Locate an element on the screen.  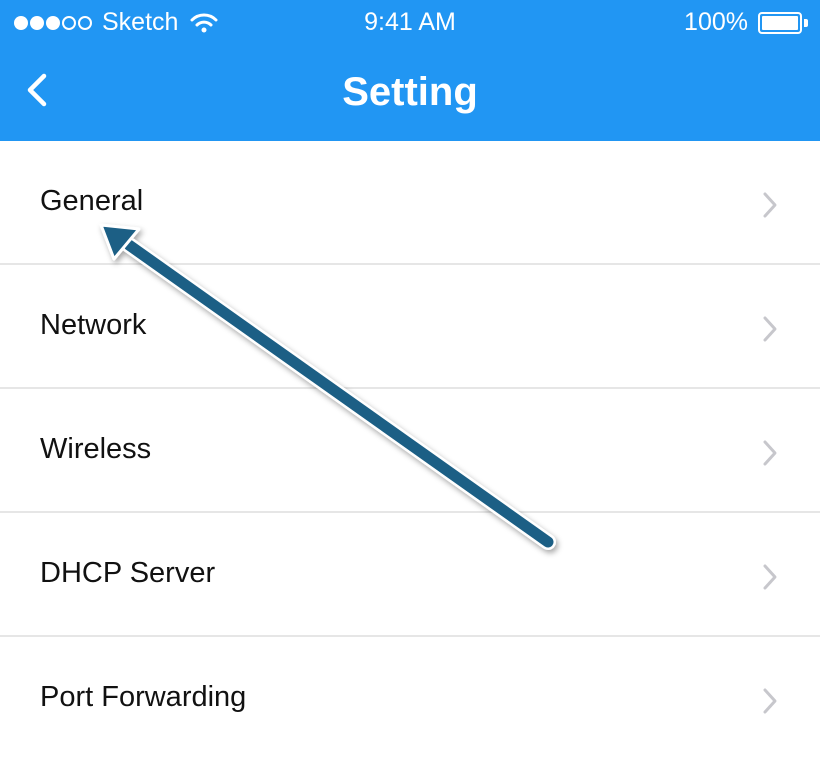
settings-item-label: General is located at coordinates (92, 201).